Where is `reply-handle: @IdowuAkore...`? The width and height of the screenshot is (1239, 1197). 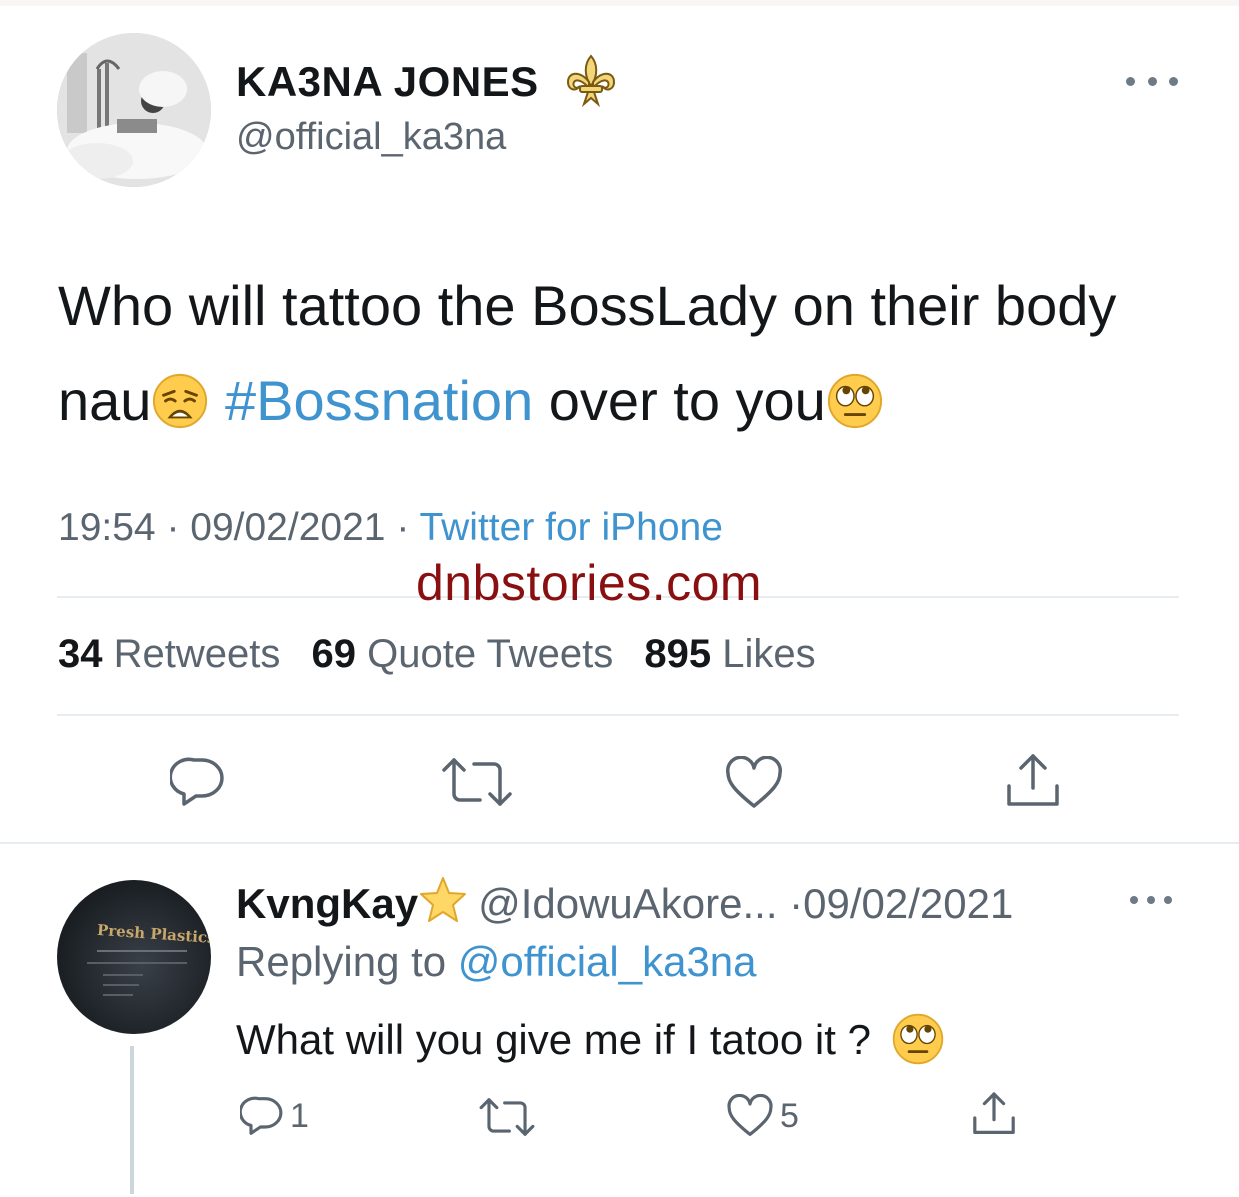 reply-handle: @IdowuAkore... is located at coordinates (627, 903).